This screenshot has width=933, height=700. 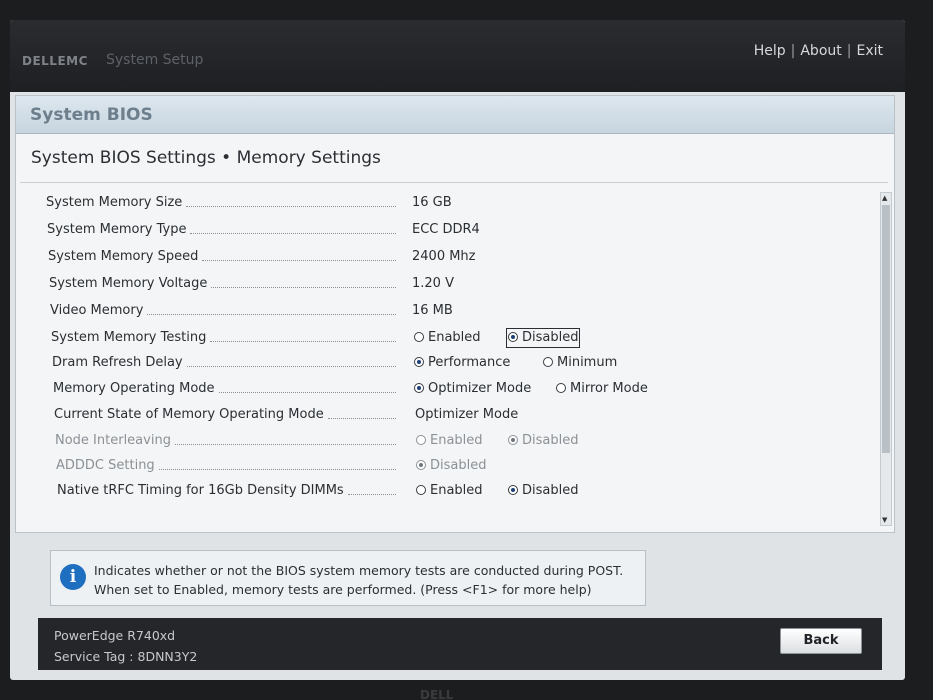 I want to click on radio-option-performance: Performance, so click(x=462, y=363).